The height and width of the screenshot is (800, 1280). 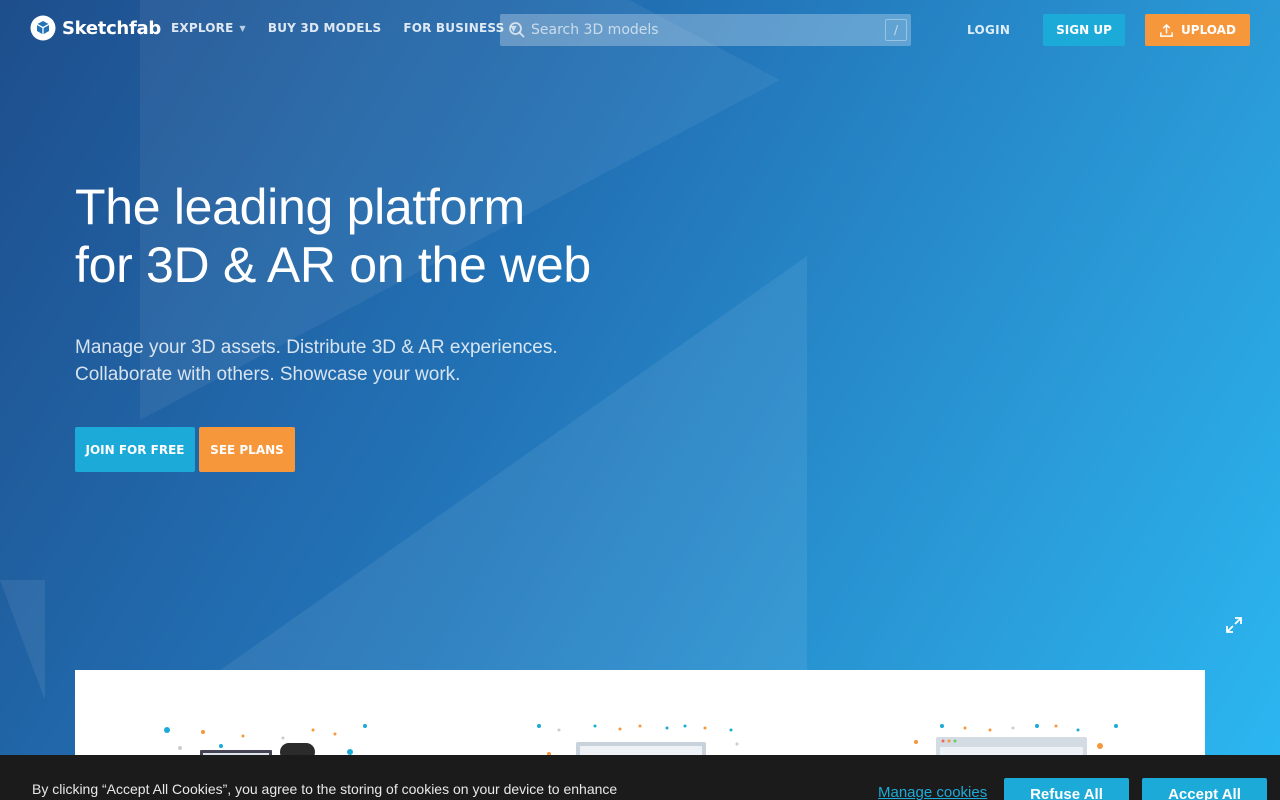 I want to click on nav-explore-label: EXPLORE, so click(x=202, y=28).